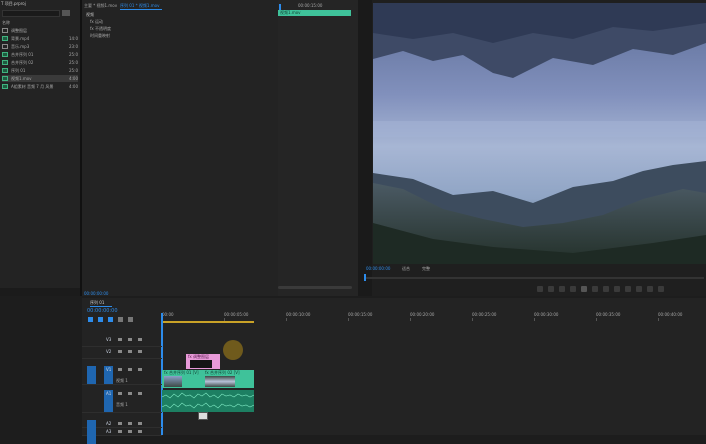 This screenshot has height=444, width=706. What do you see at coordinates (573, 289) in the screenshot?
I see `step-back-icon` at bounding box center [573, 289].